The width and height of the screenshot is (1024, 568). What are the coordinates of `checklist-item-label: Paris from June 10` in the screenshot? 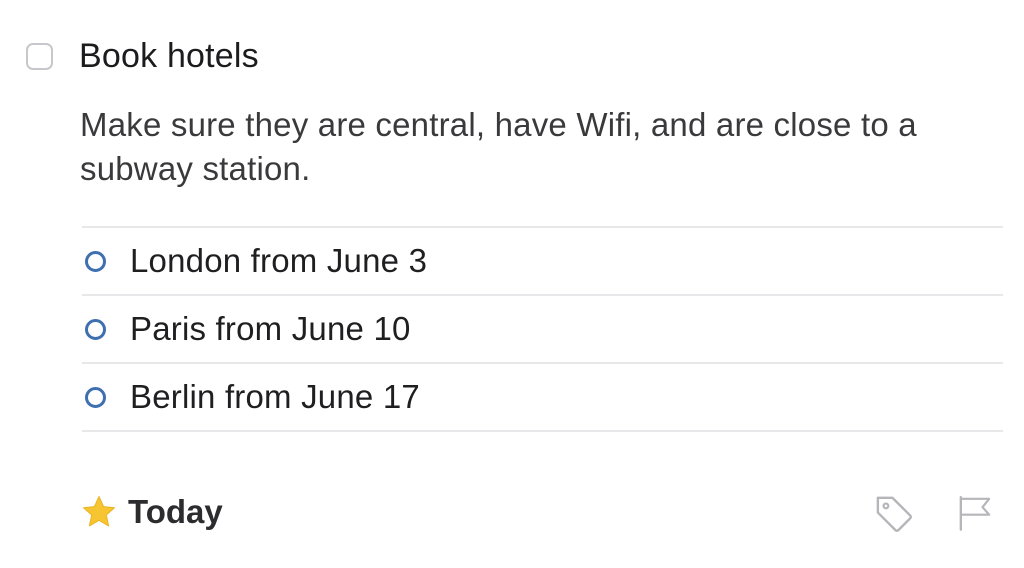 It's located at (270, 329).